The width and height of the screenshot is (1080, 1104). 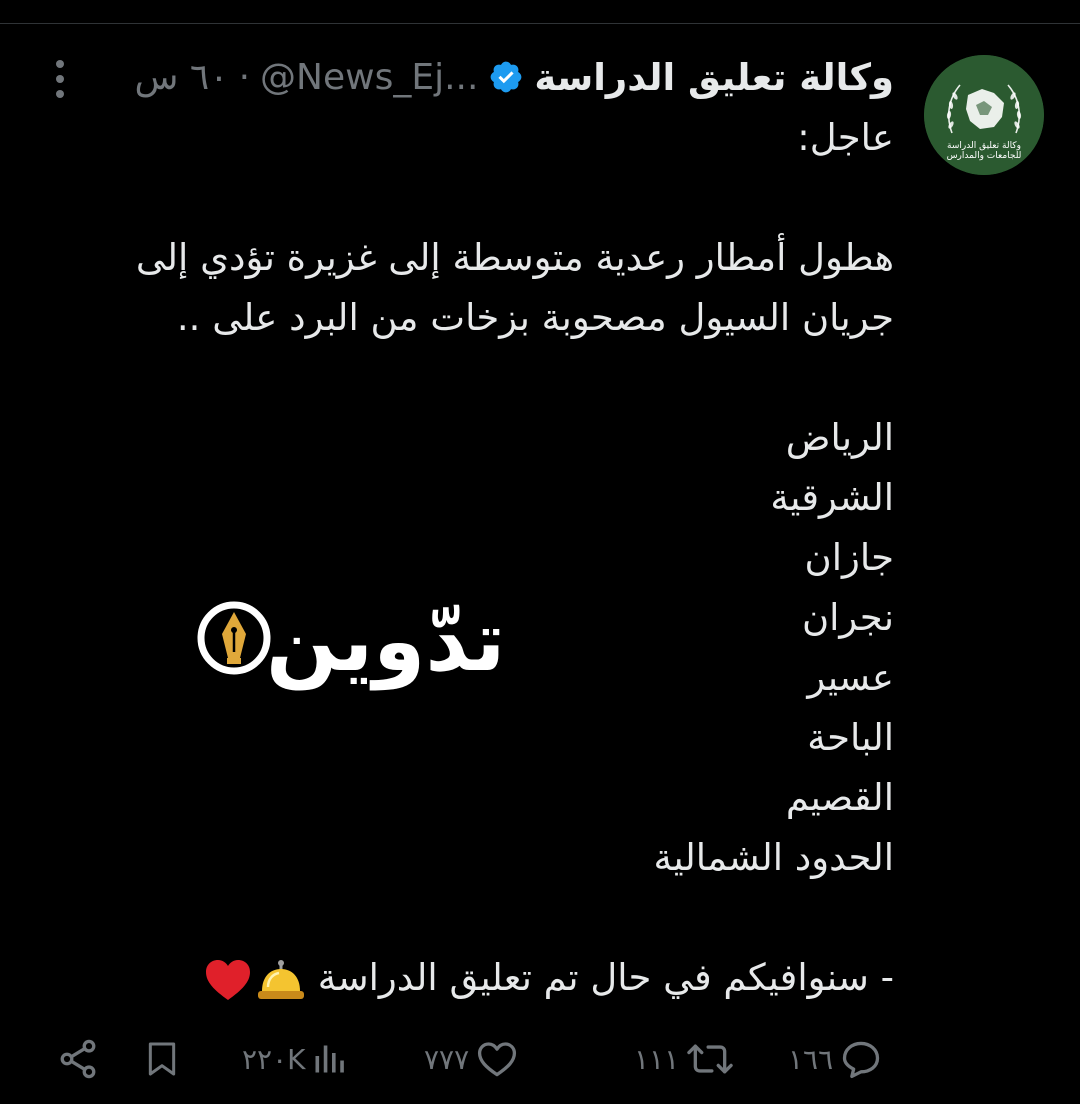 I want to click on views-count: ٢٢٠K, so click(x=274, y=1059).